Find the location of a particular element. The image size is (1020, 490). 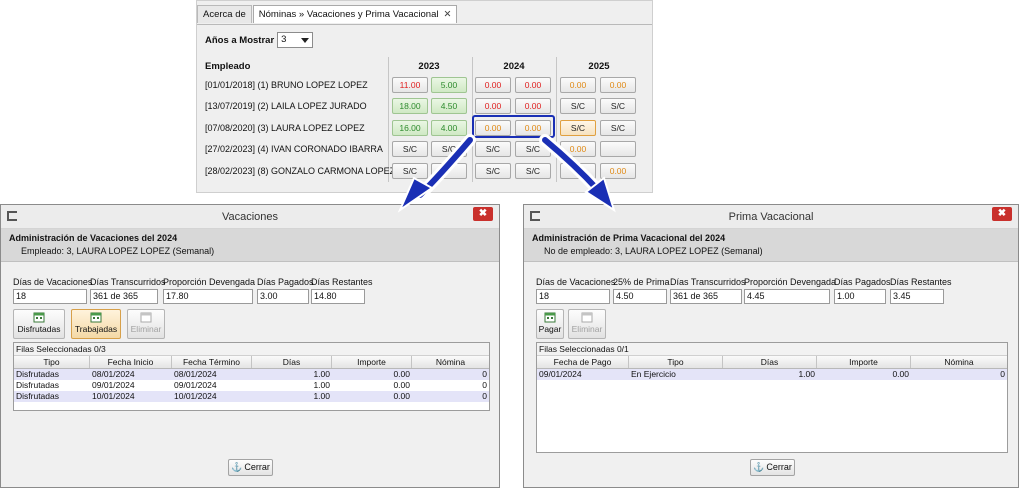

prima-days-cell: 4.50 is located at coordinates (449, 106).